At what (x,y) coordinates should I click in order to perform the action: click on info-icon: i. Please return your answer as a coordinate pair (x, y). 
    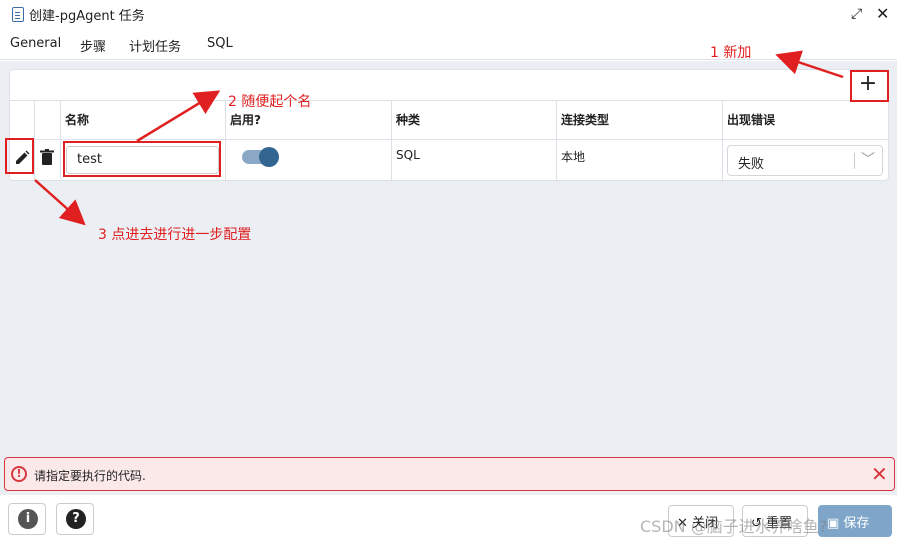
    Looking at the image, I should click on (28, 519).